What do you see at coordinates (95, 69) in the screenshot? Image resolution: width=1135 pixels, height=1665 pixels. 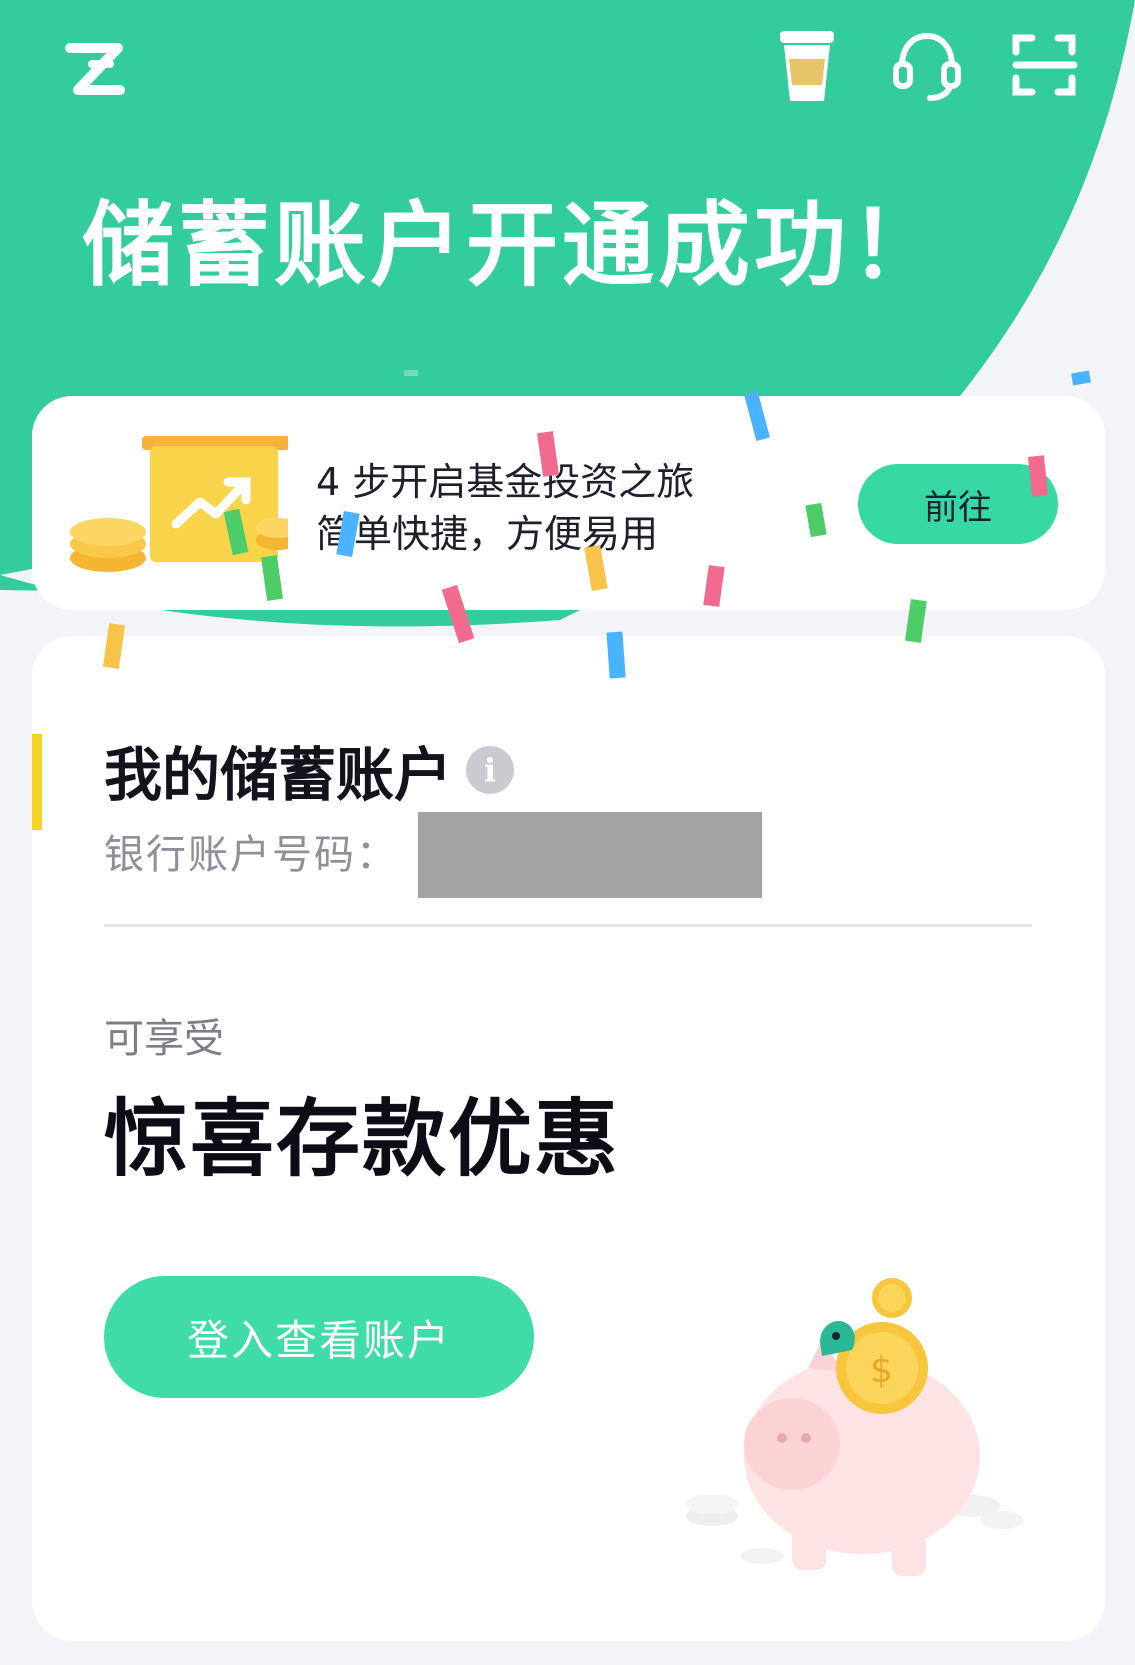 I see `zeta-logo-icon` at bounding box center [95, 69].